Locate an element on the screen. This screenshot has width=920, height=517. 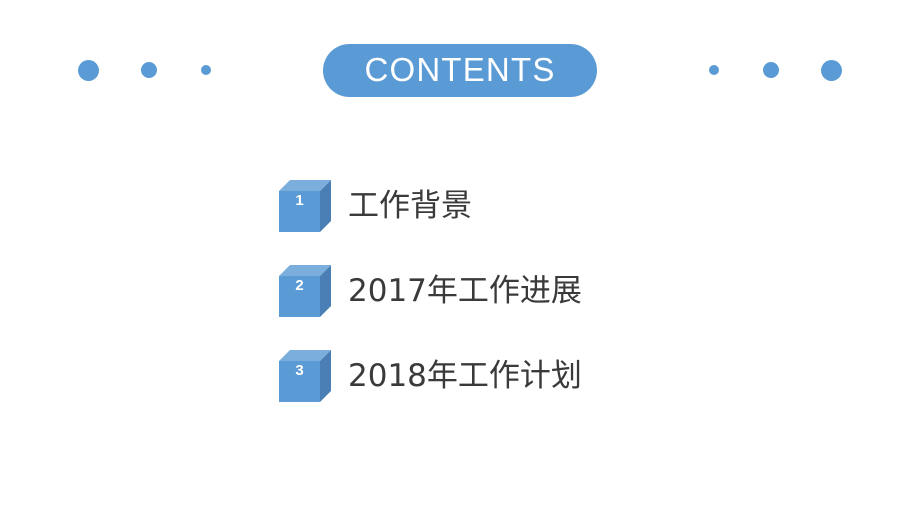
numbered-cube-icon: 3 is located at coordinates (305, 376).